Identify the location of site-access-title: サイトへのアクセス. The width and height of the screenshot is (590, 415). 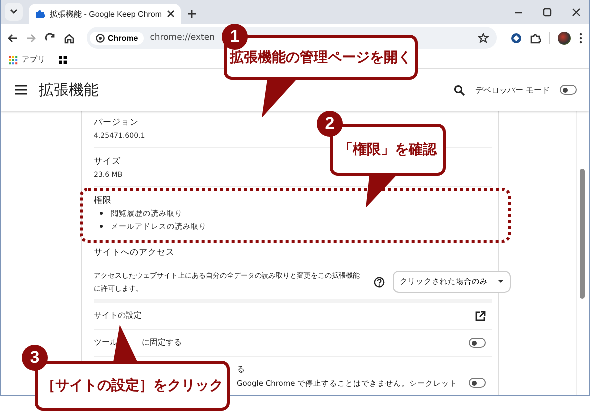
(134, 253).